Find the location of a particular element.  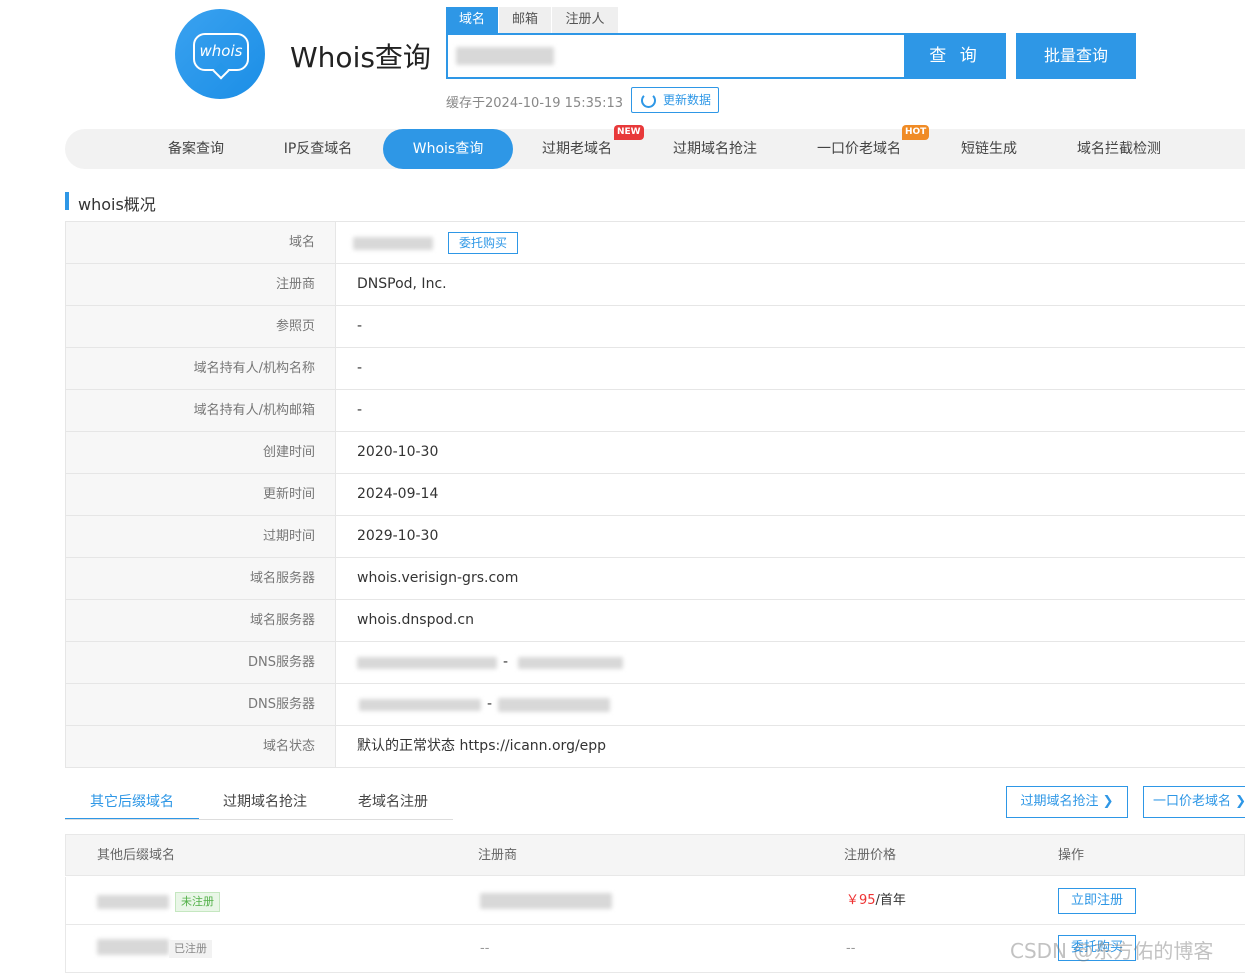

row-value: 2029-10-30 is located at coordinates (398, 536).